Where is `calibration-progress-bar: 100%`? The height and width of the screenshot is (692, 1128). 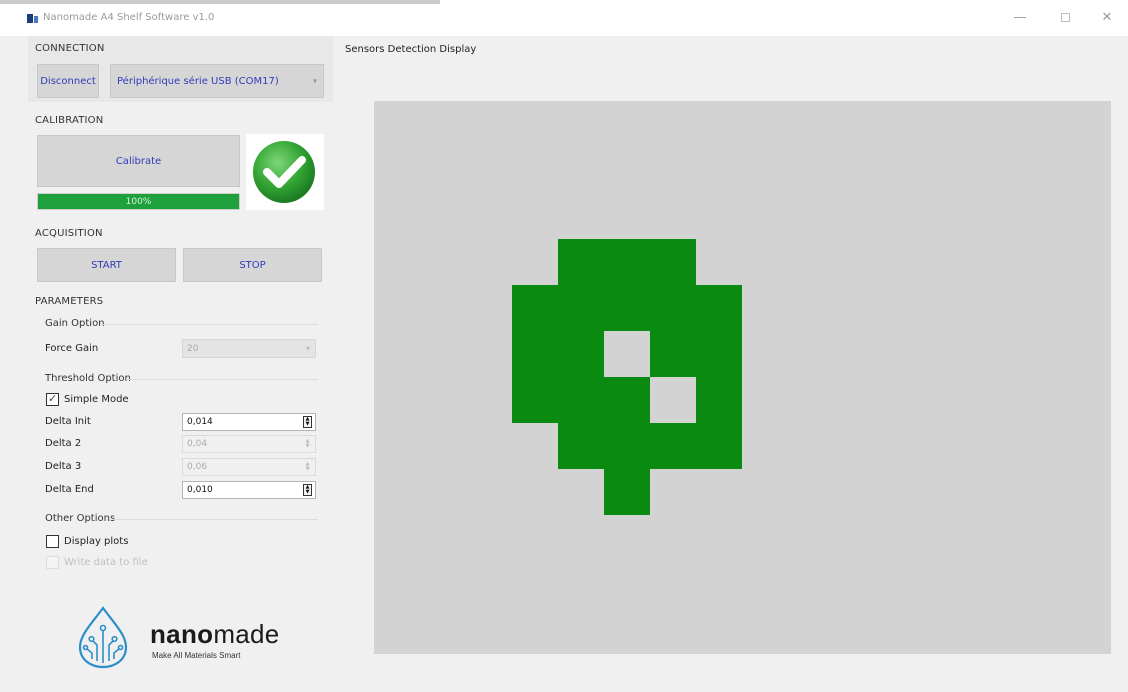 calibration-progress-bar: 100% is located at coordinates (138, 201).